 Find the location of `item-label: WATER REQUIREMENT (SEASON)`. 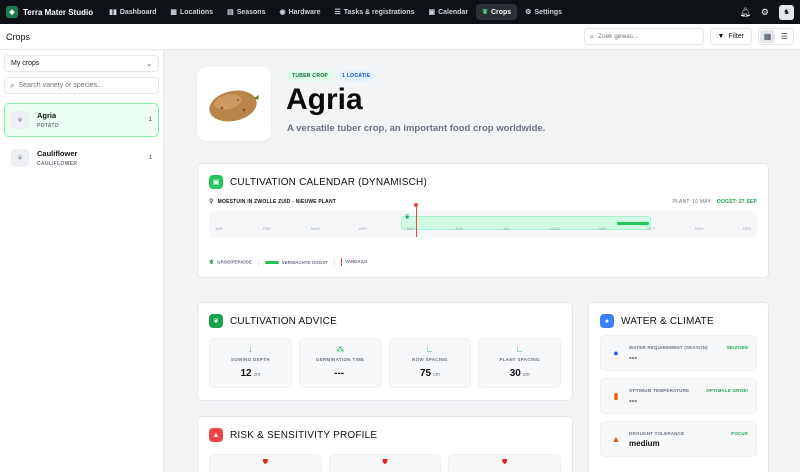

item-label: WATER REQUIREMENT (SEASON) is located at coordinates (668, 347).